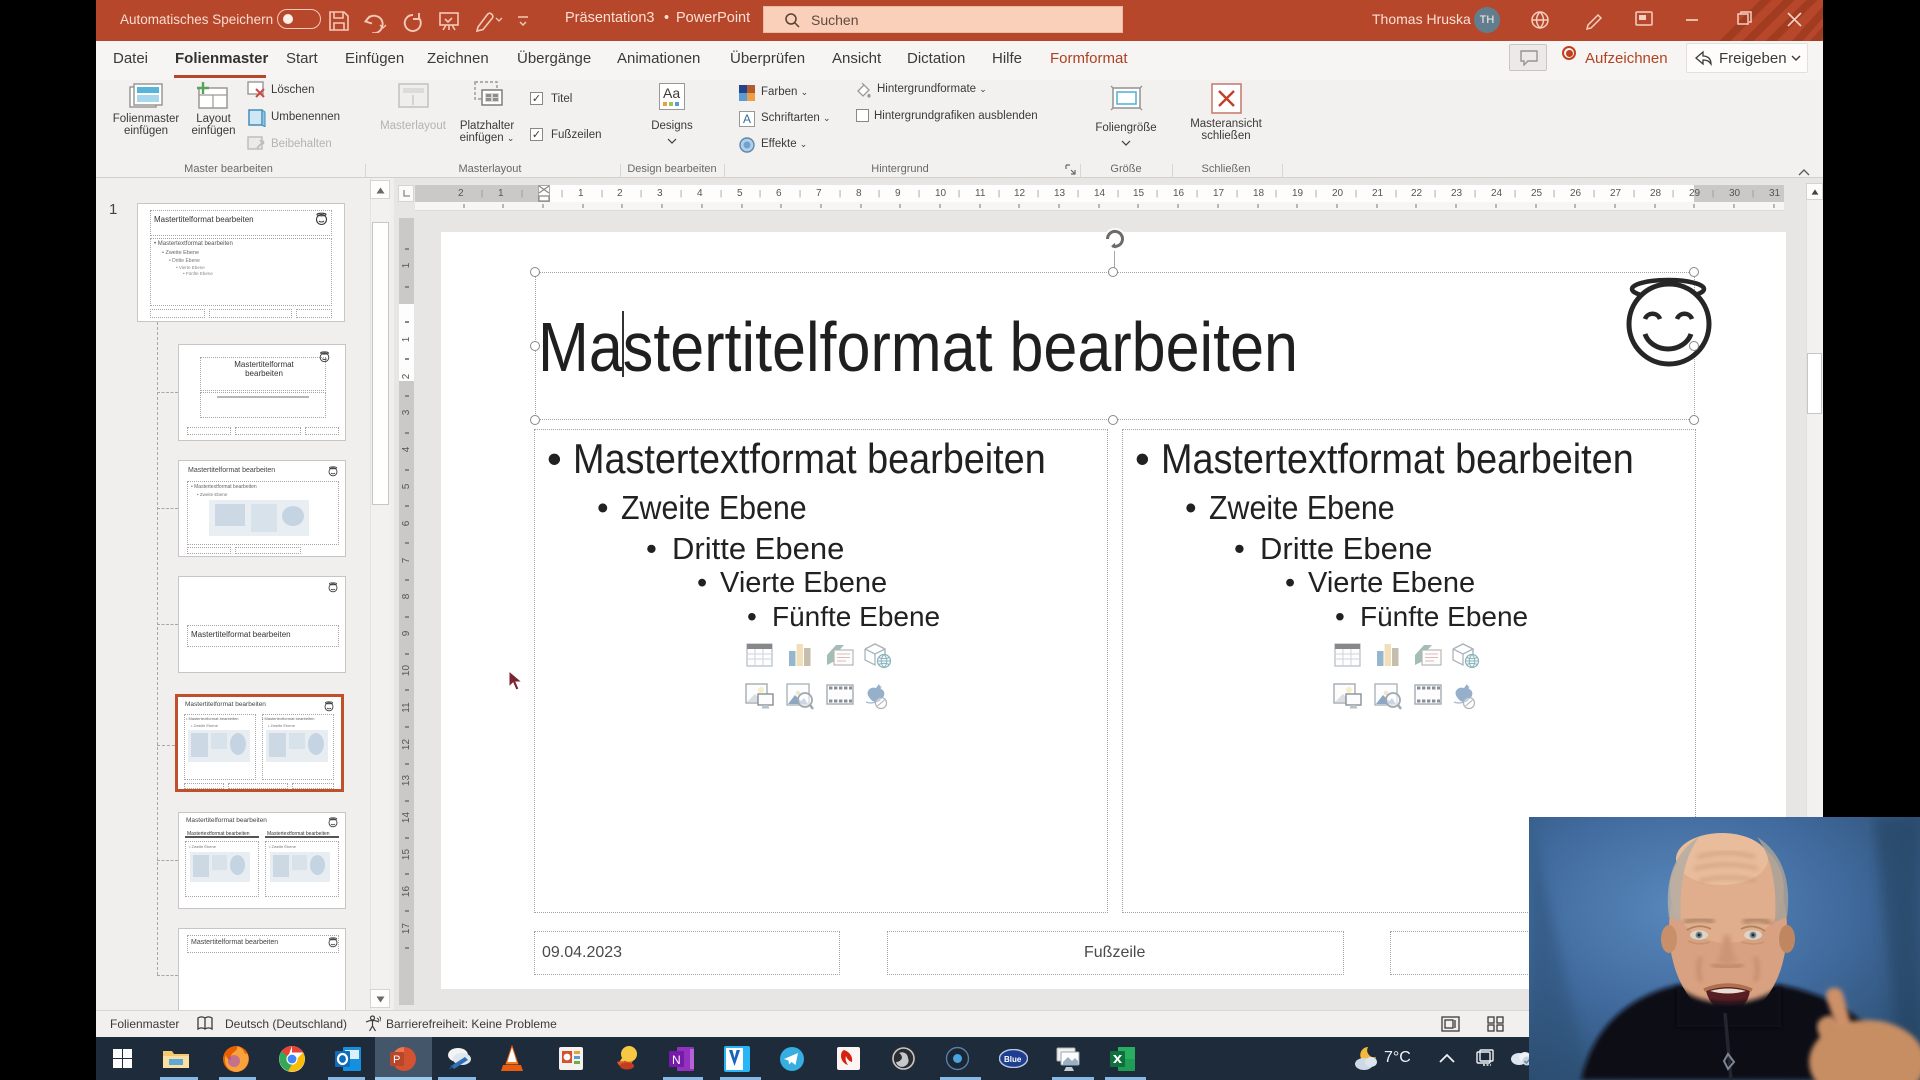 Image resolution: width=1920 pixels, height=1080 pixels. What do you see at coordinates (396, 1060) in the screenshot?
I see `svg-text: P` at bounding box center [396, 1060].